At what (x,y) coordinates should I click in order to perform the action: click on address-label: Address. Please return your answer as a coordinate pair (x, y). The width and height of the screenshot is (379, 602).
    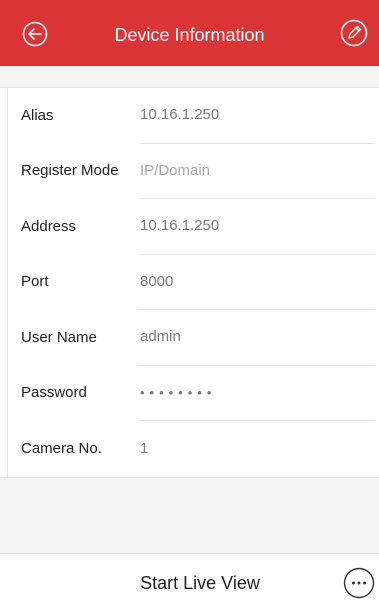
    Looking at the image, I should click on (49, 226).